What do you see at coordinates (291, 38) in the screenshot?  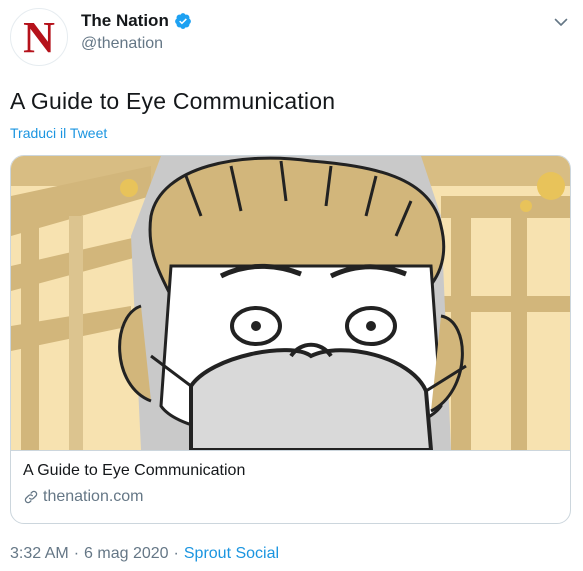 I see `tweet-header: N The Nation @thenation` at bounding box center [291, 38].